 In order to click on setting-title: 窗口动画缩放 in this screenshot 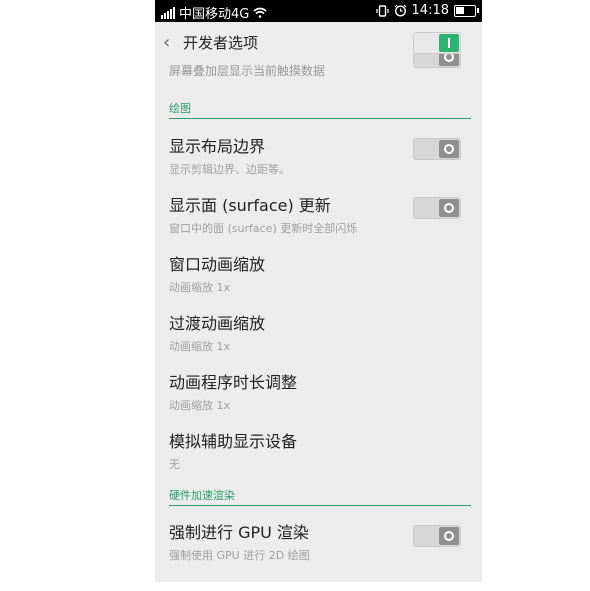, I will do `click(217, 264)`.